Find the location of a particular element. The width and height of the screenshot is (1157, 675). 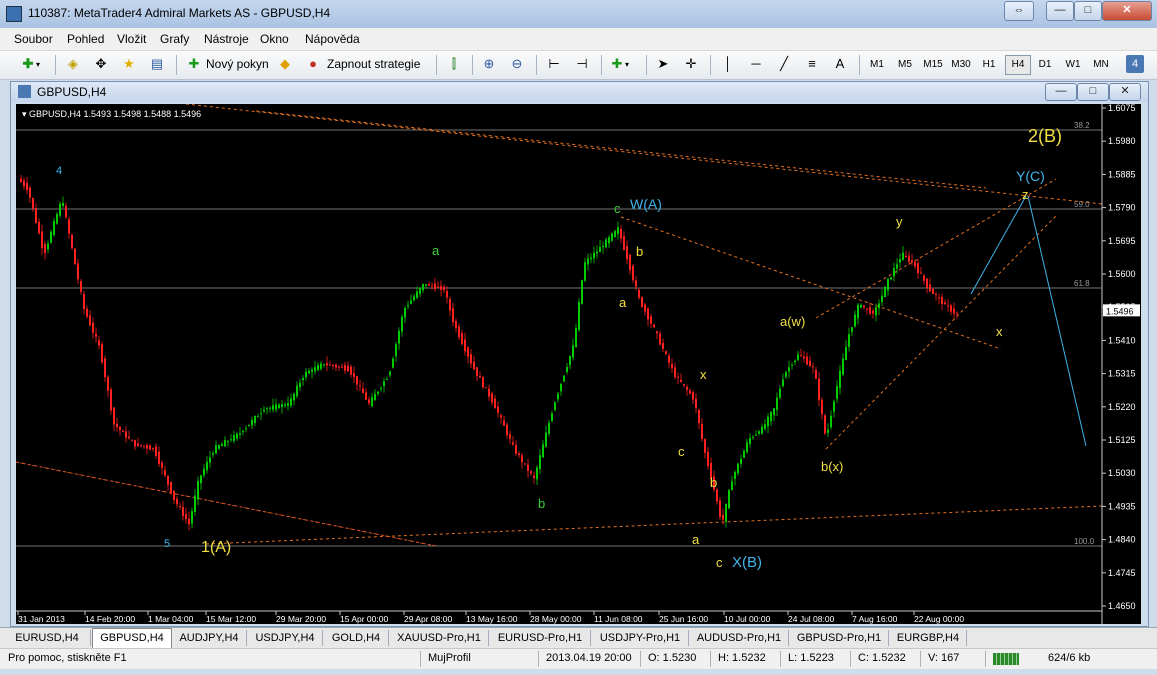

metaeditor-button: ◆ is located at coordinates (285, 64).